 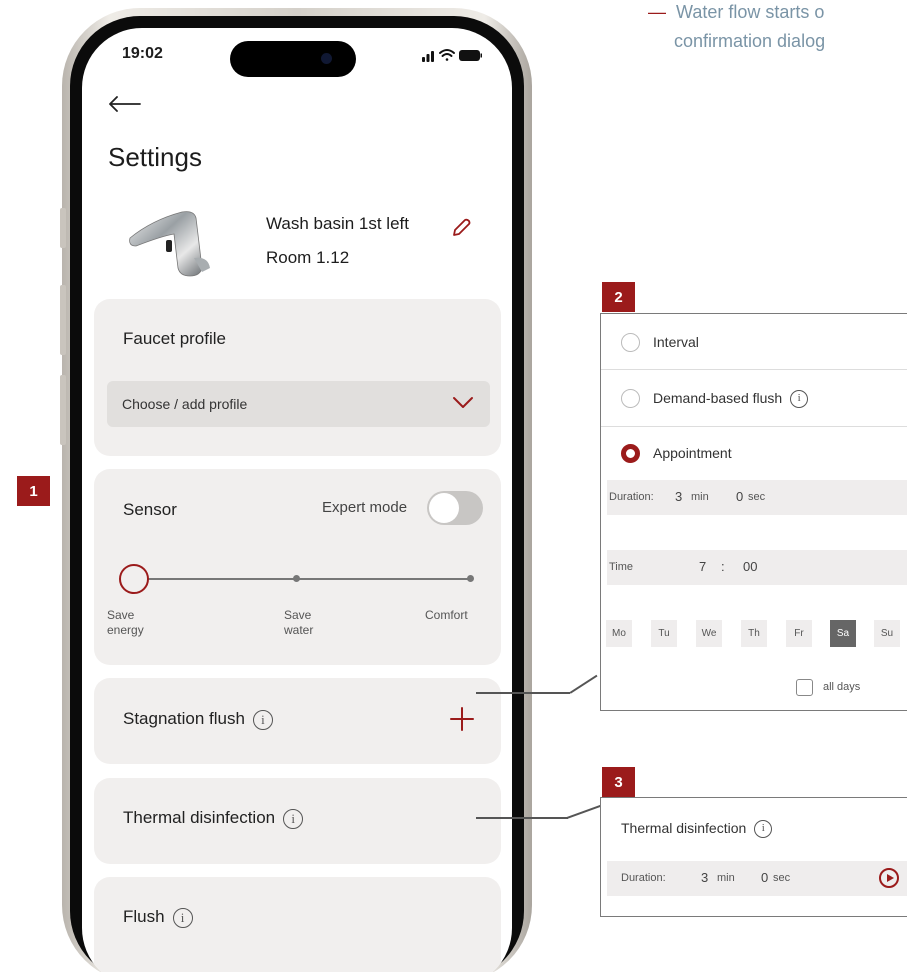 I want to click on slider-label-comfort: Comfort, so click(x=446, y=615).